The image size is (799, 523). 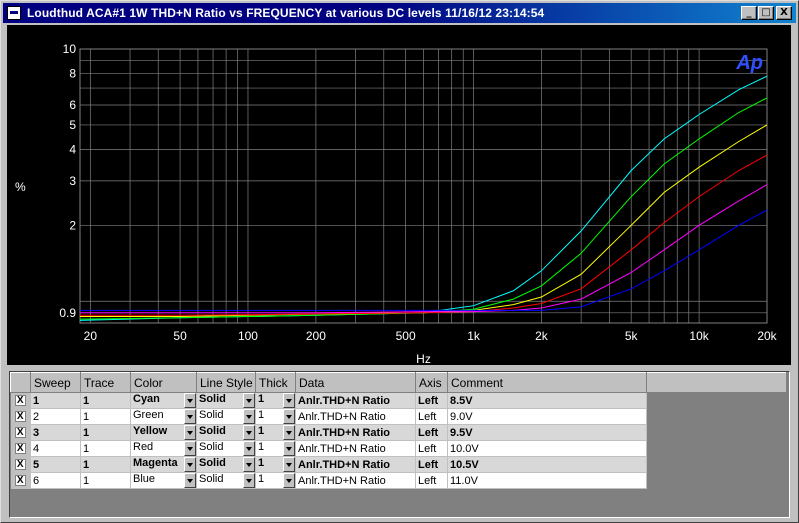 I want to click on comment-cell: 10.5V, so click(x=547, y=464).